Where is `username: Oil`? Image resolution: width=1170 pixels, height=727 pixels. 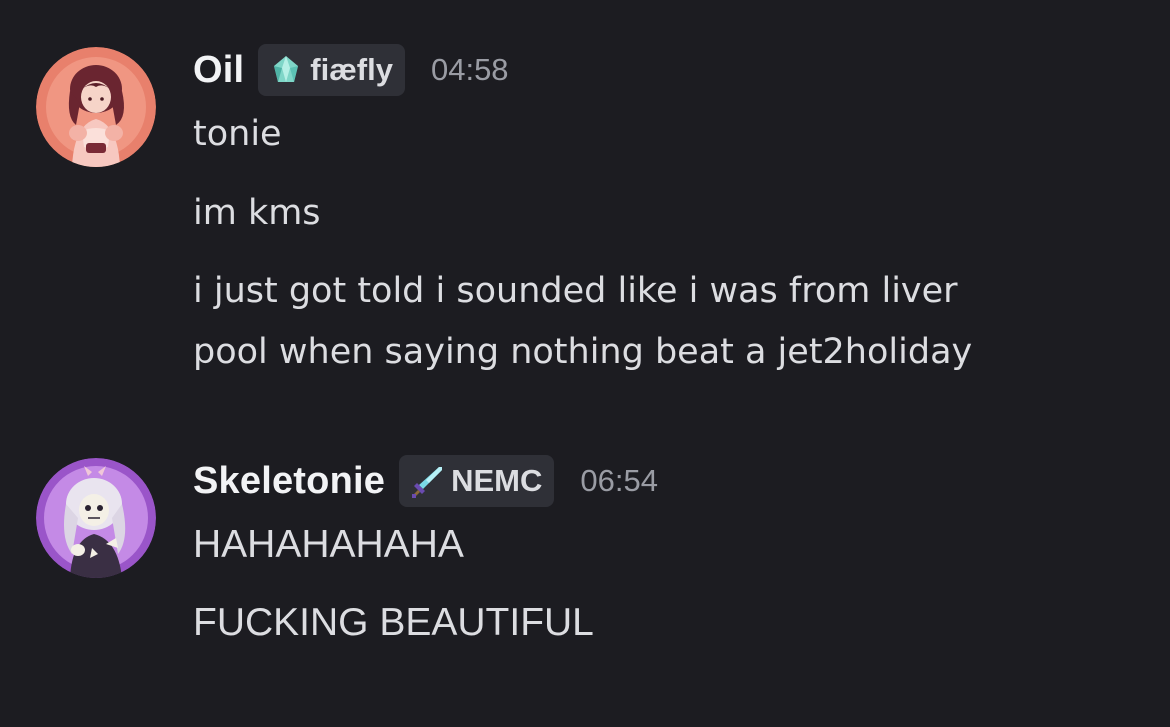 username: Oil is located at coordinates (218, 70).